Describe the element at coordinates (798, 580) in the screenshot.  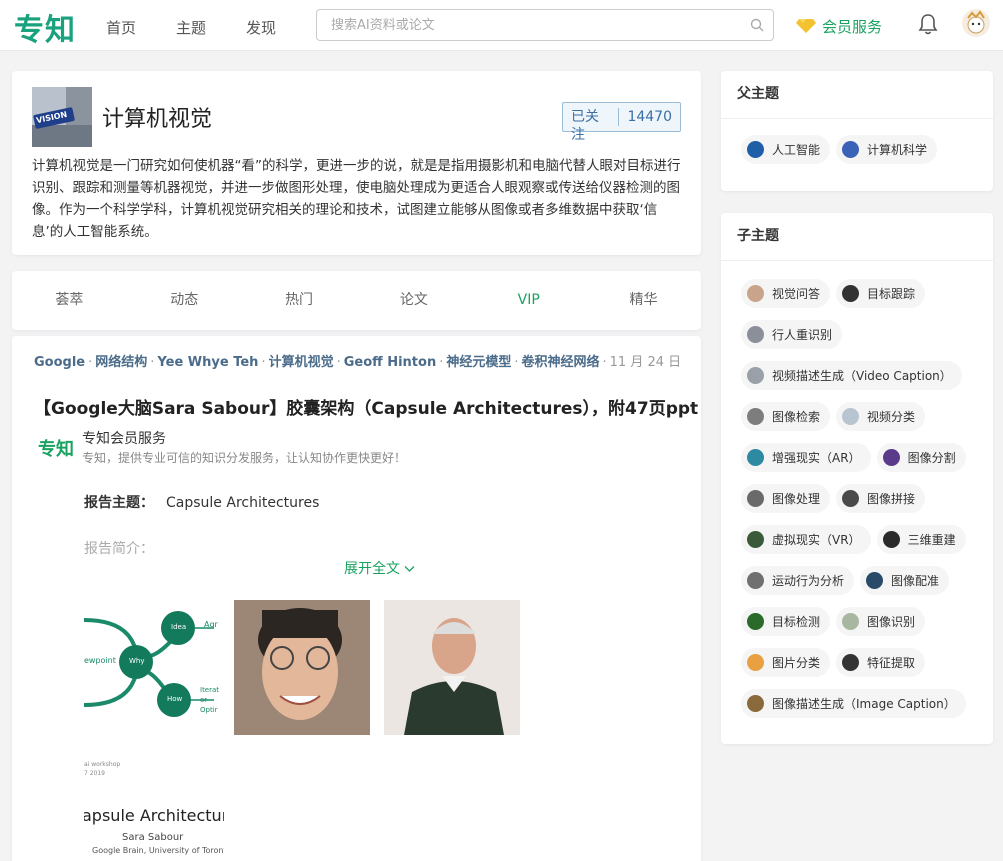
I see `topic-chip: 运动行为分析` at that location.